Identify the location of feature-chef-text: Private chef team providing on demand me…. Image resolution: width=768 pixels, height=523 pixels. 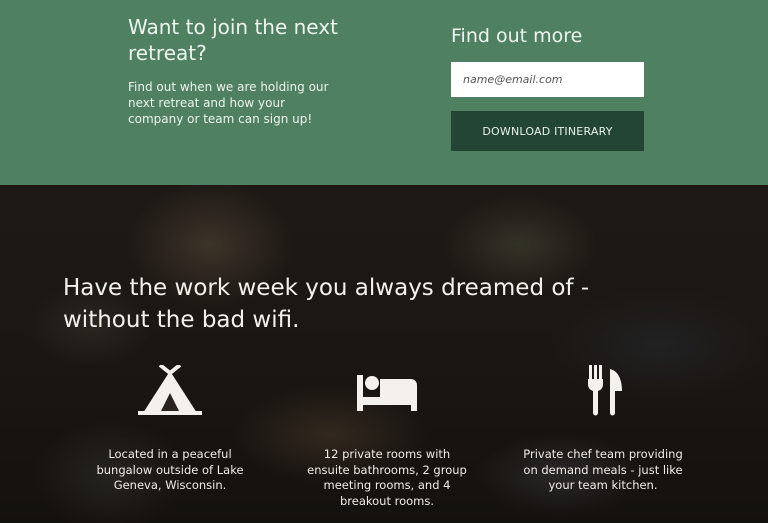
(603, 469).